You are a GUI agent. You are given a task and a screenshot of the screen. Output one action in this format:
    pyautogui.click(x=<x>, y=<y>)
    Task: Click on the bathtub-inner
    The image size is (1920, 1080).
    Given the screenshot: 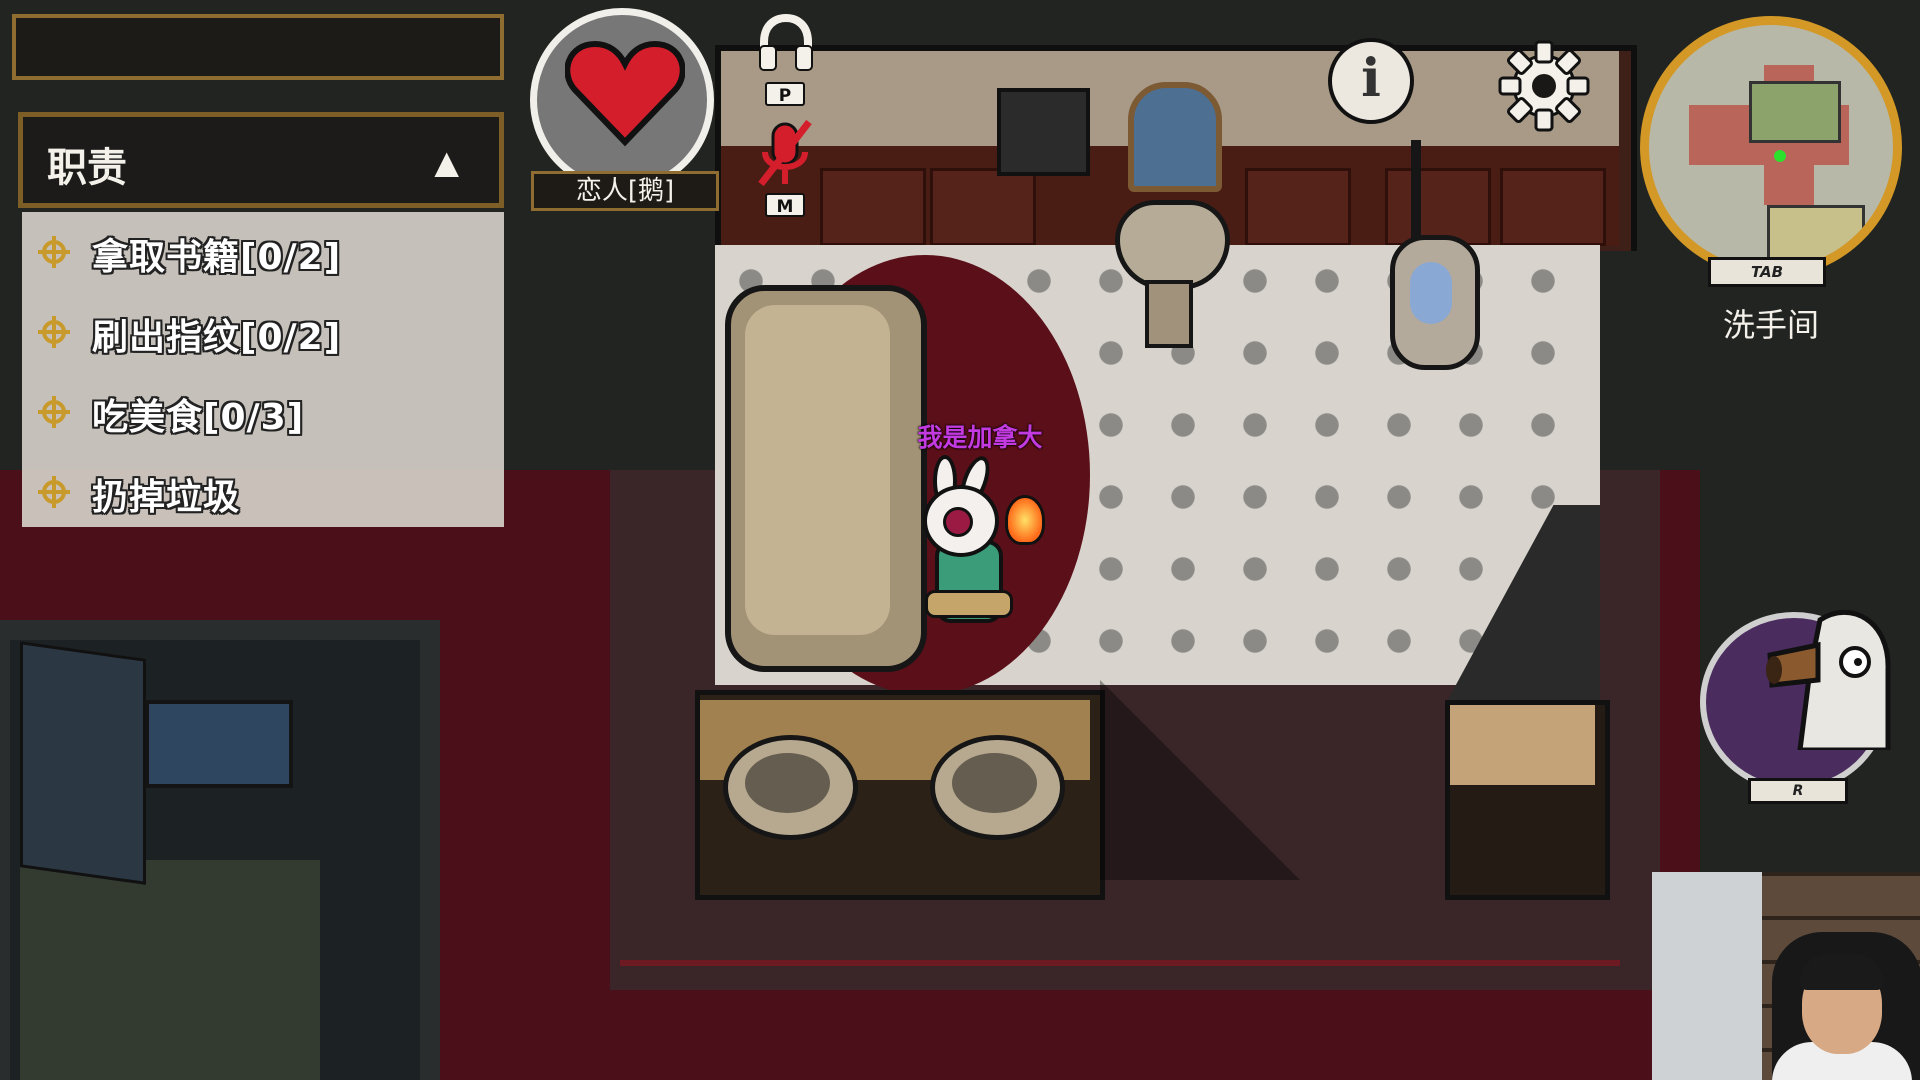 What is the action you would take?
    pyautogui.click(x=817, y=470)
    